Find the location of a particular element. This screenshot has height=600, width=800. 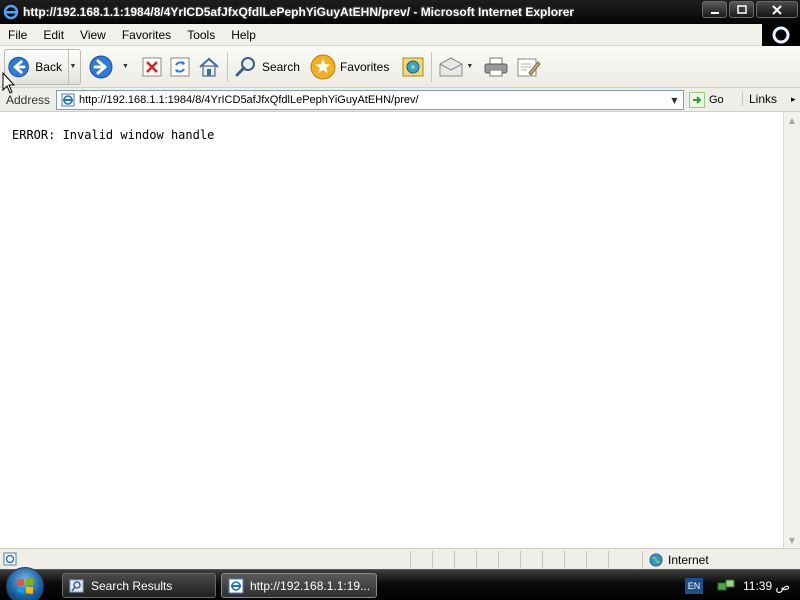

home-button is located at coordinates (209, 67).